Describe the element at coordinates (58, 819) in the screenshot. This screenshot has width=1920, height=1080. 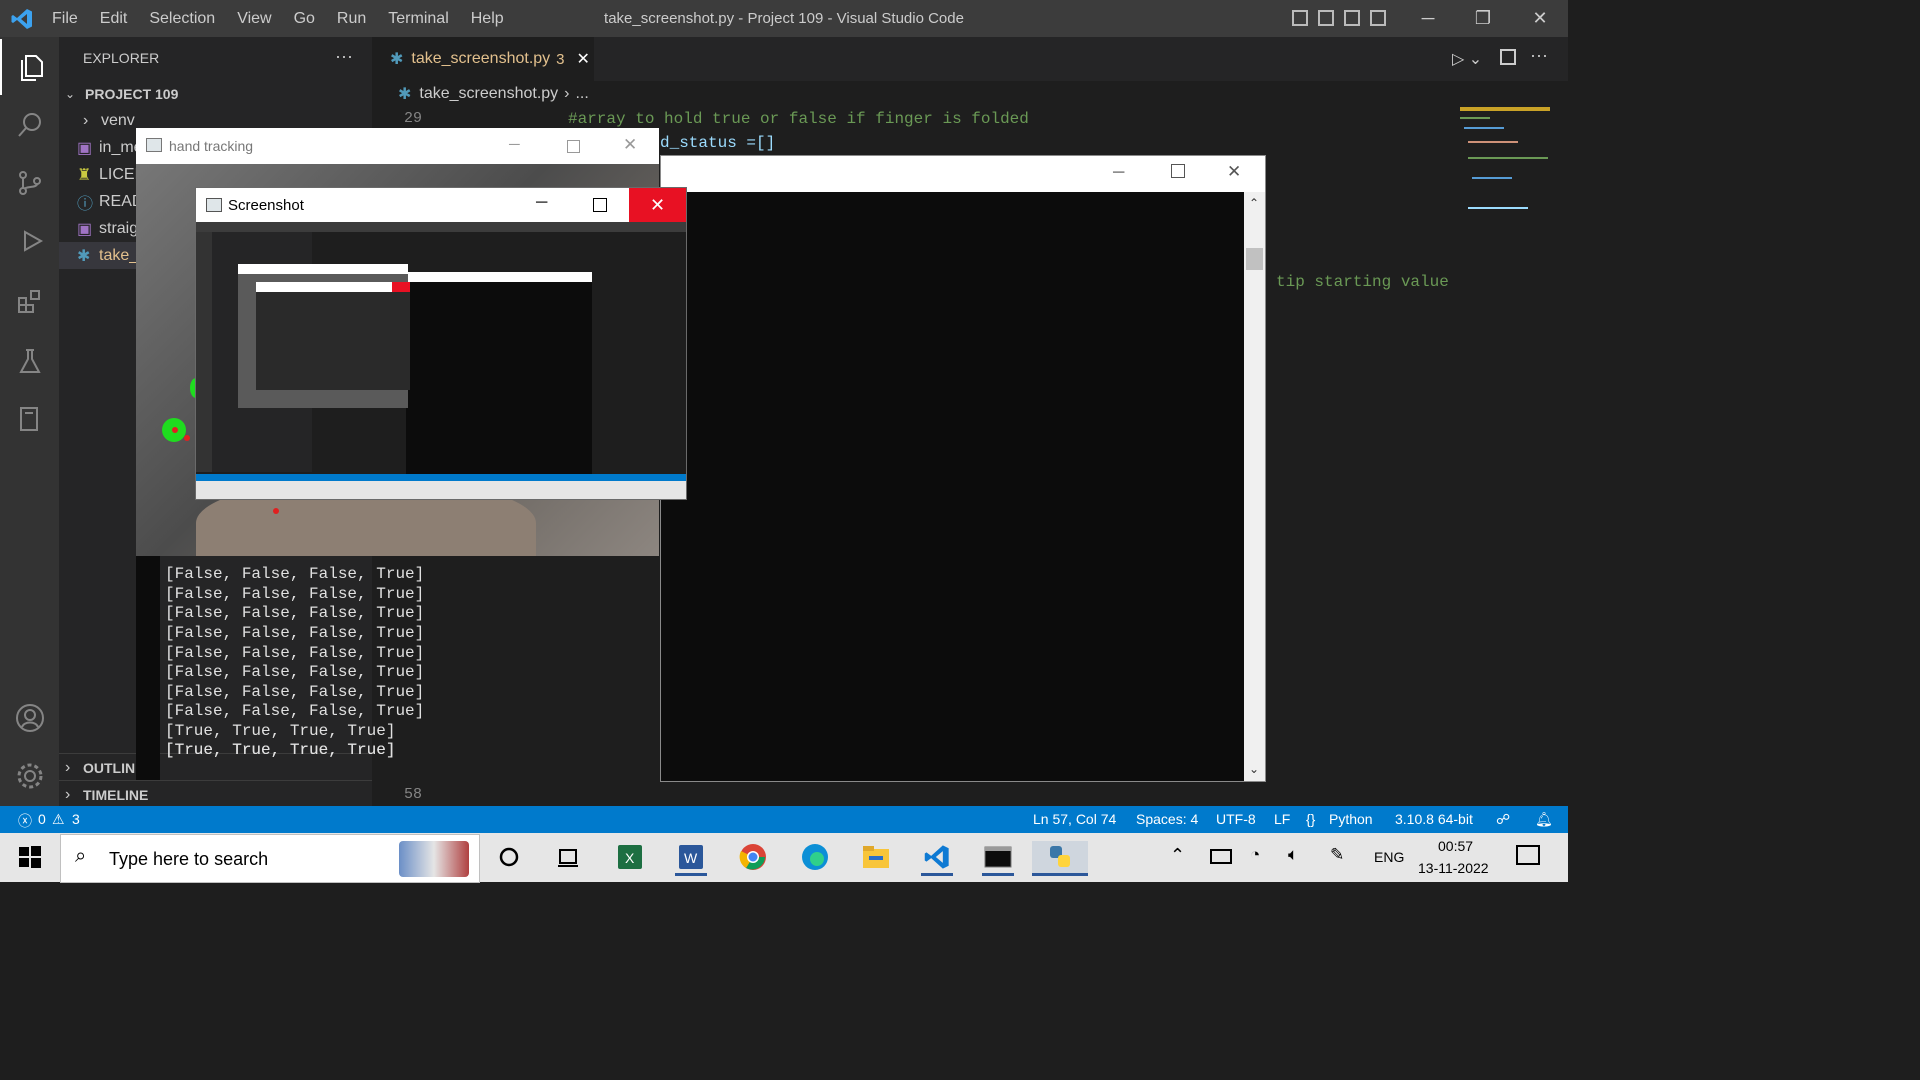
I see `warning-icon: ⚠` at that location.